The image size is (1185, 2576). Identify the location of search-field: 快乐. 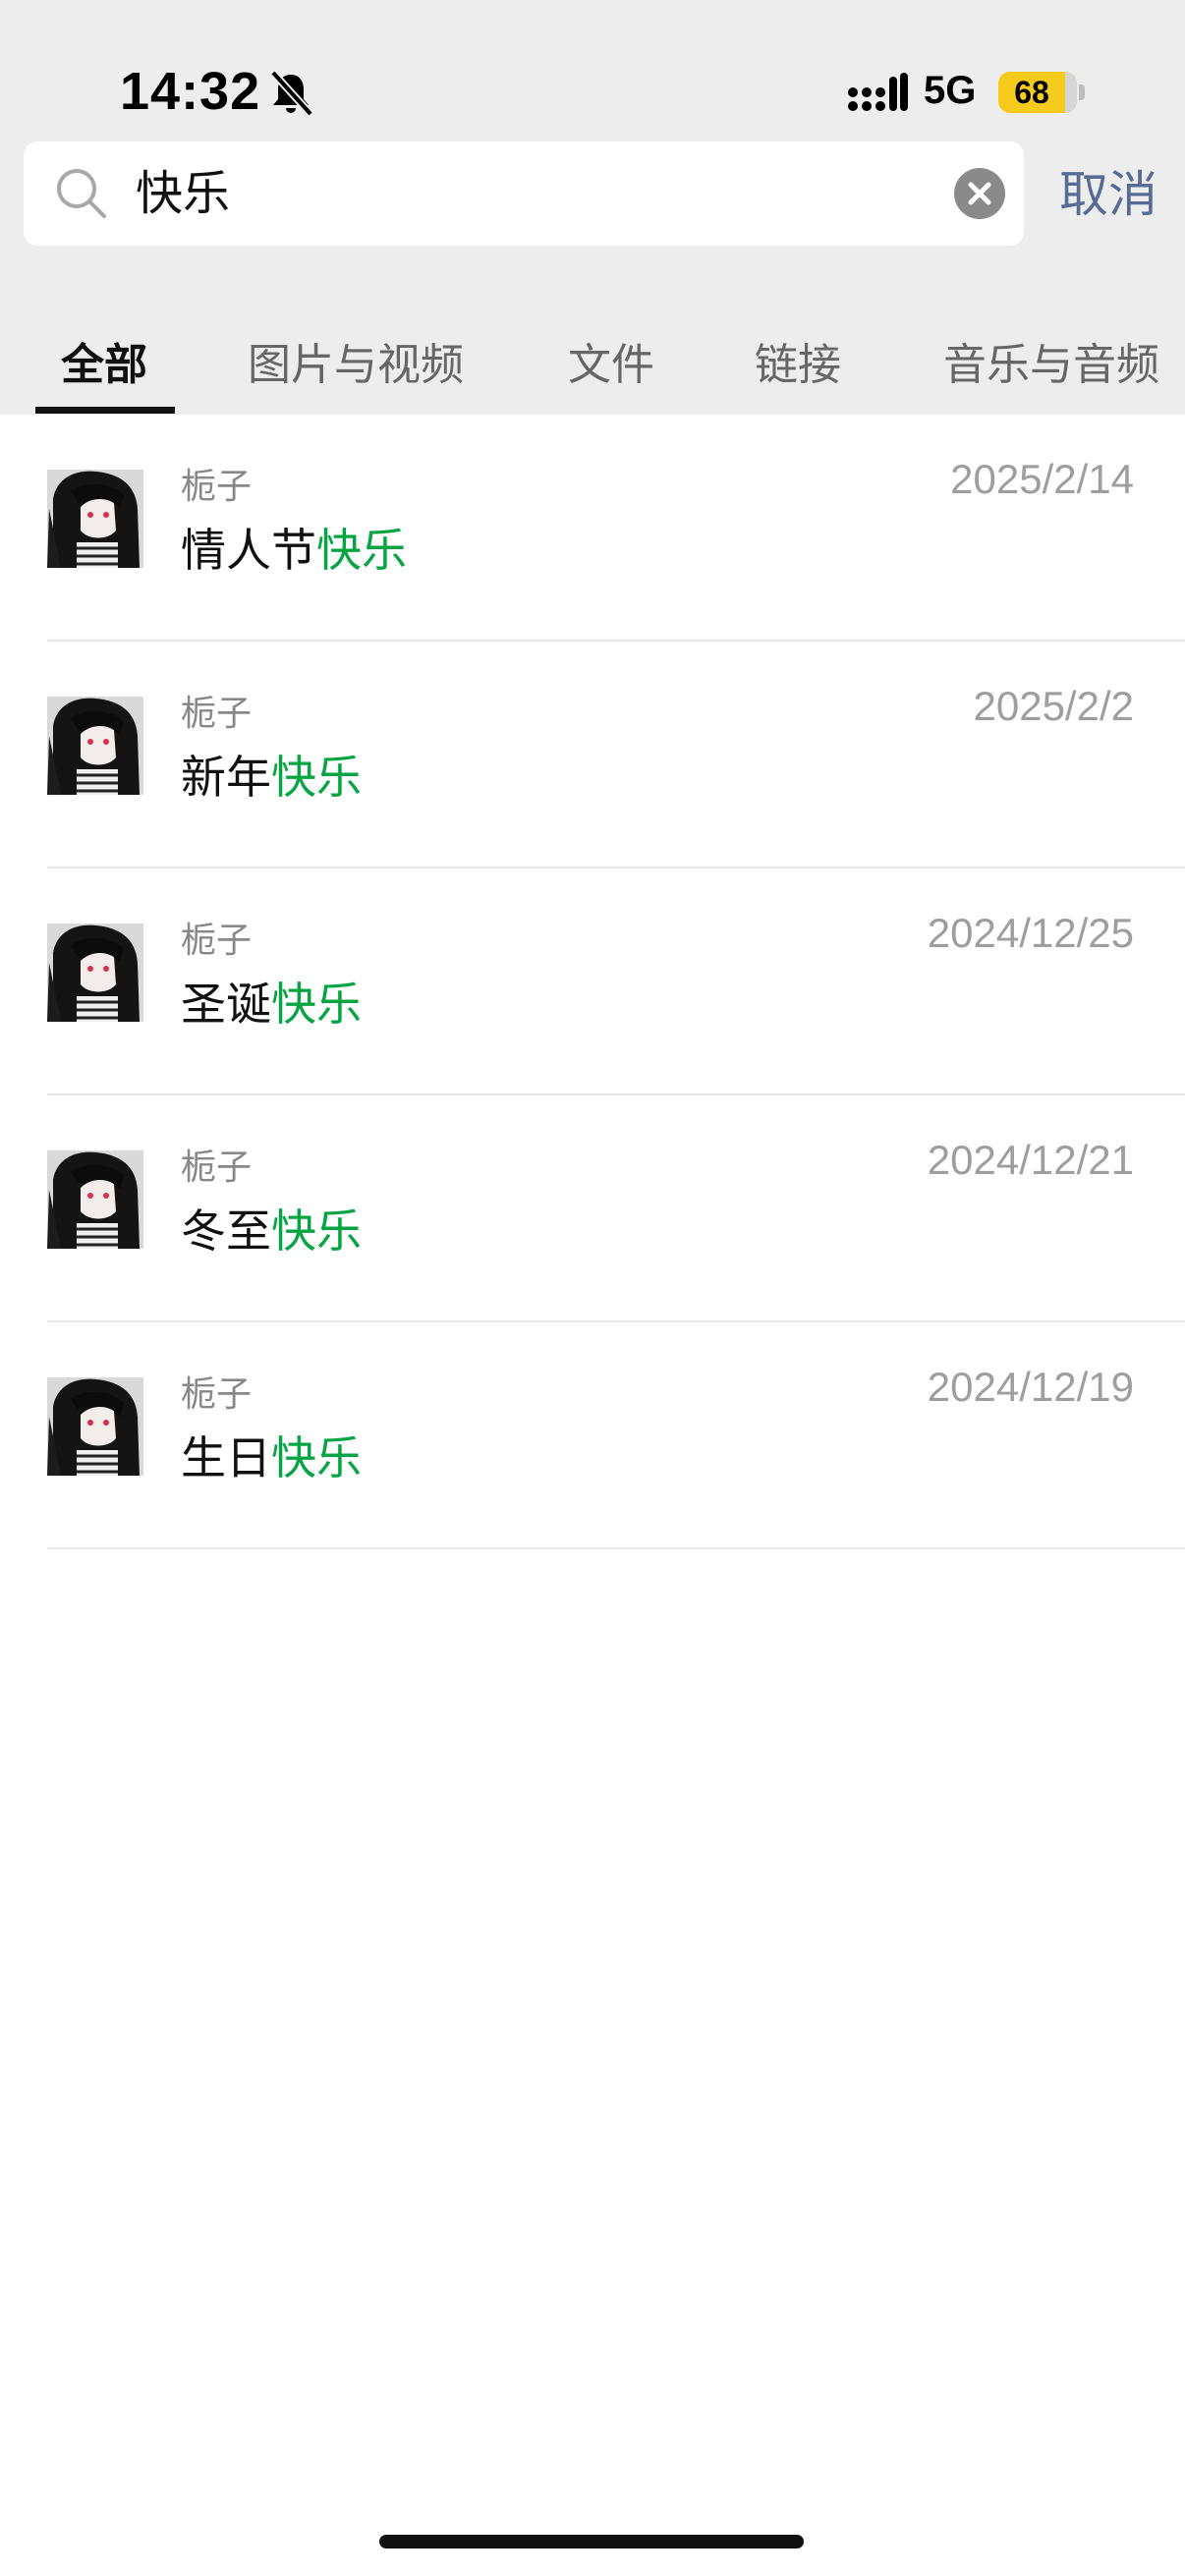
(524, 193).